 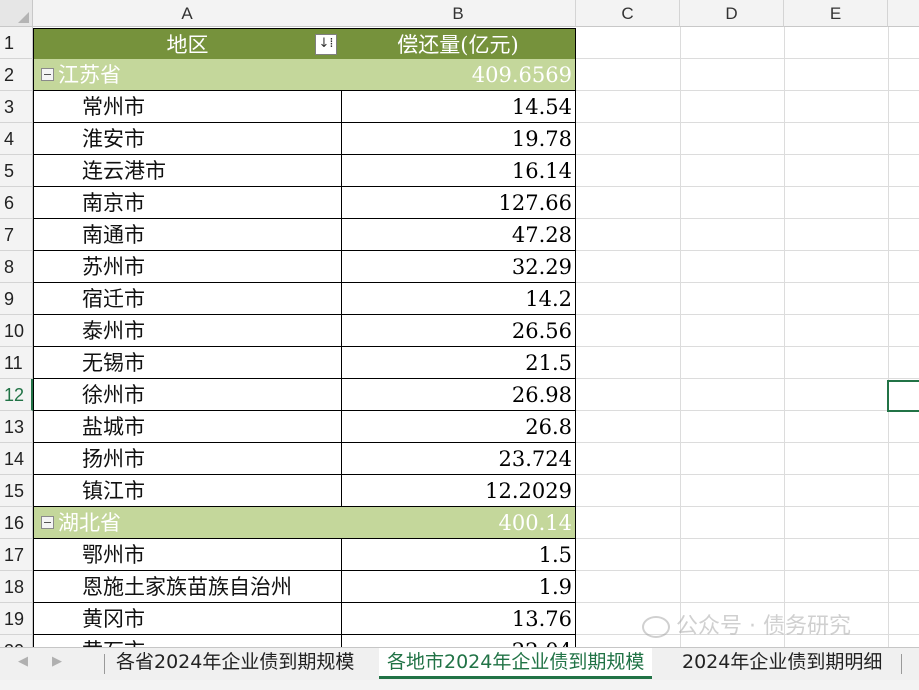 I want to click on city-value-cell: 47.28, so click(x=458, y=235).